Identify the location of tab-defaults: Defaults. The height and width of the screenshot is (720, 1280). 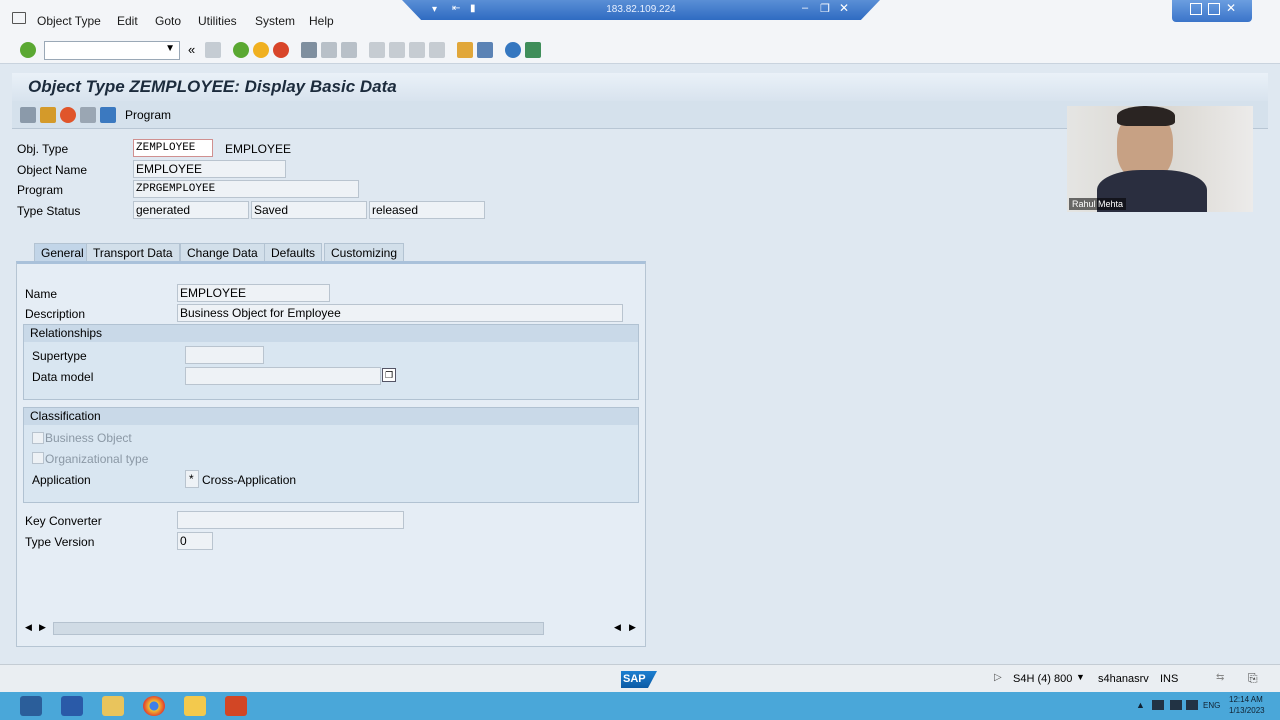
(293, 252).